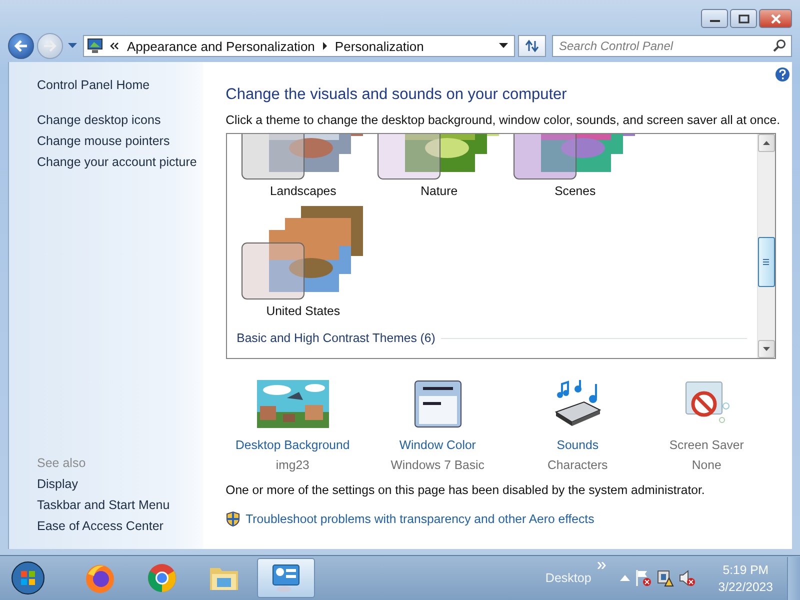 The width and height of the screenshot is (800, 600). Describe the element at coordinates (221, 46) in the screenshot. I see `breadcrumb: Appearance and Personalization` at that location.